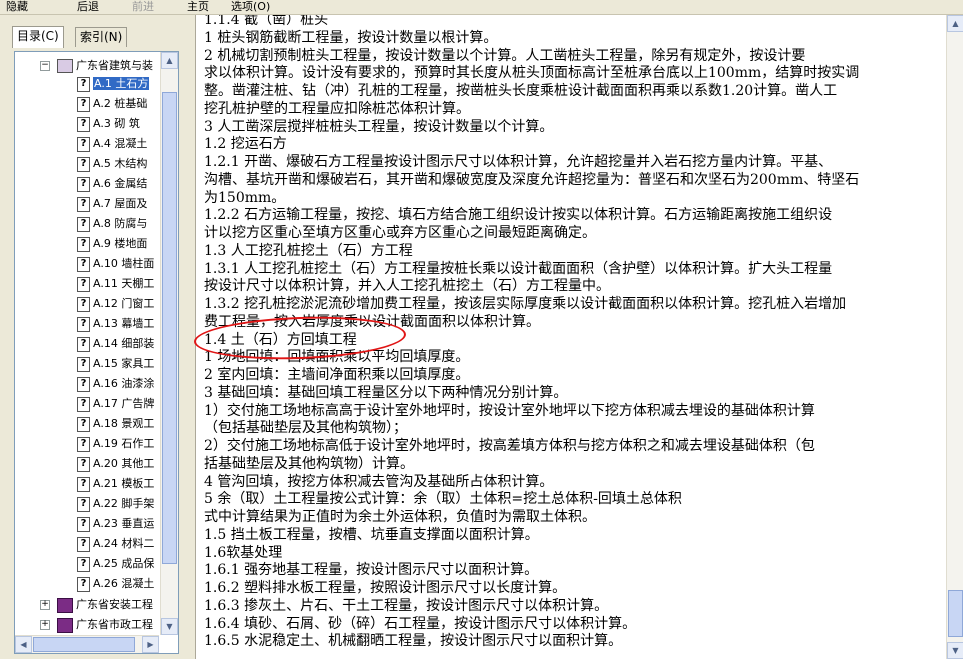 The height and width of the screenshot is (659, 963). What do you see at coordinates (102, 223) in the screenshot?
I see `tree-topic-label: A.8` at bounding box center [102, 223].